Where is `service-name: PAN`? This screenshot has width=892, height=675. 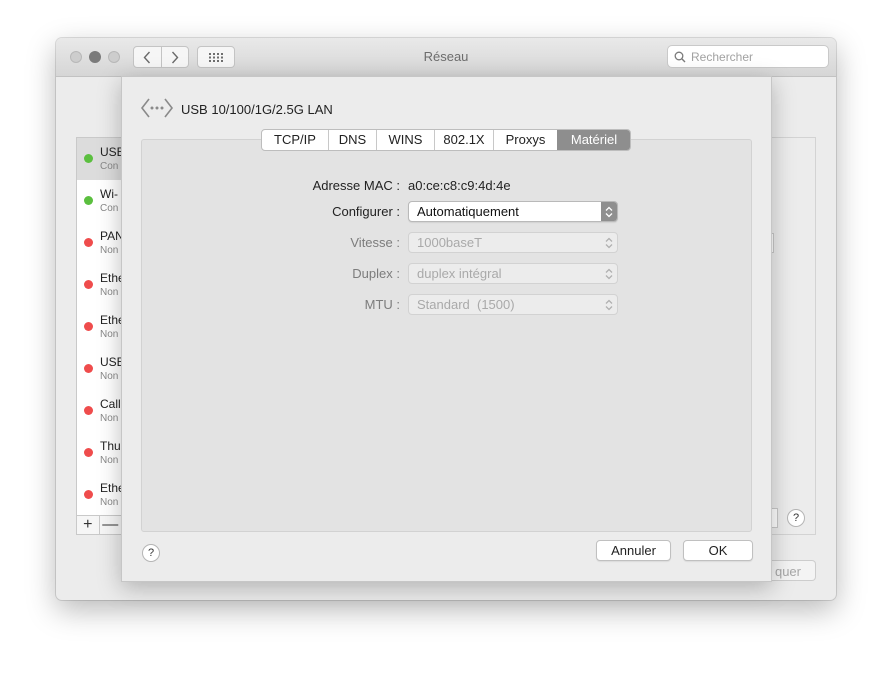
service-name: PAN is located at coordinates (111, 236).